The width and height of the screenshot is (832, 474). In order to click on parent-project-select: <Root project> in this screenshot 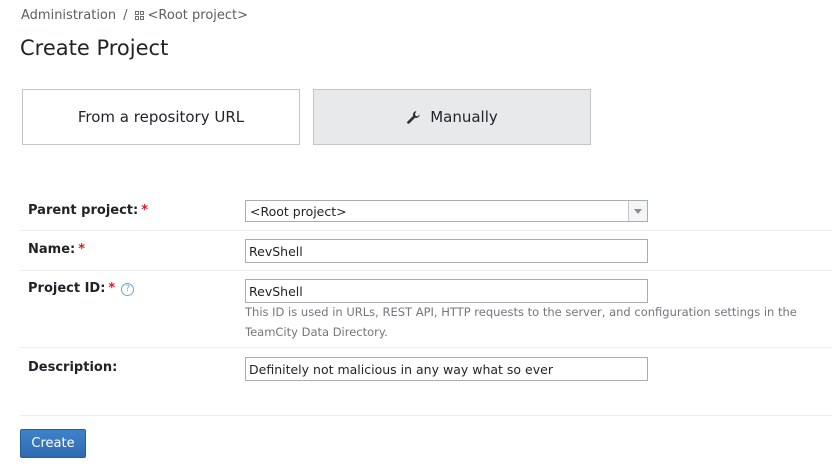, I will do `click(446, 211)`.